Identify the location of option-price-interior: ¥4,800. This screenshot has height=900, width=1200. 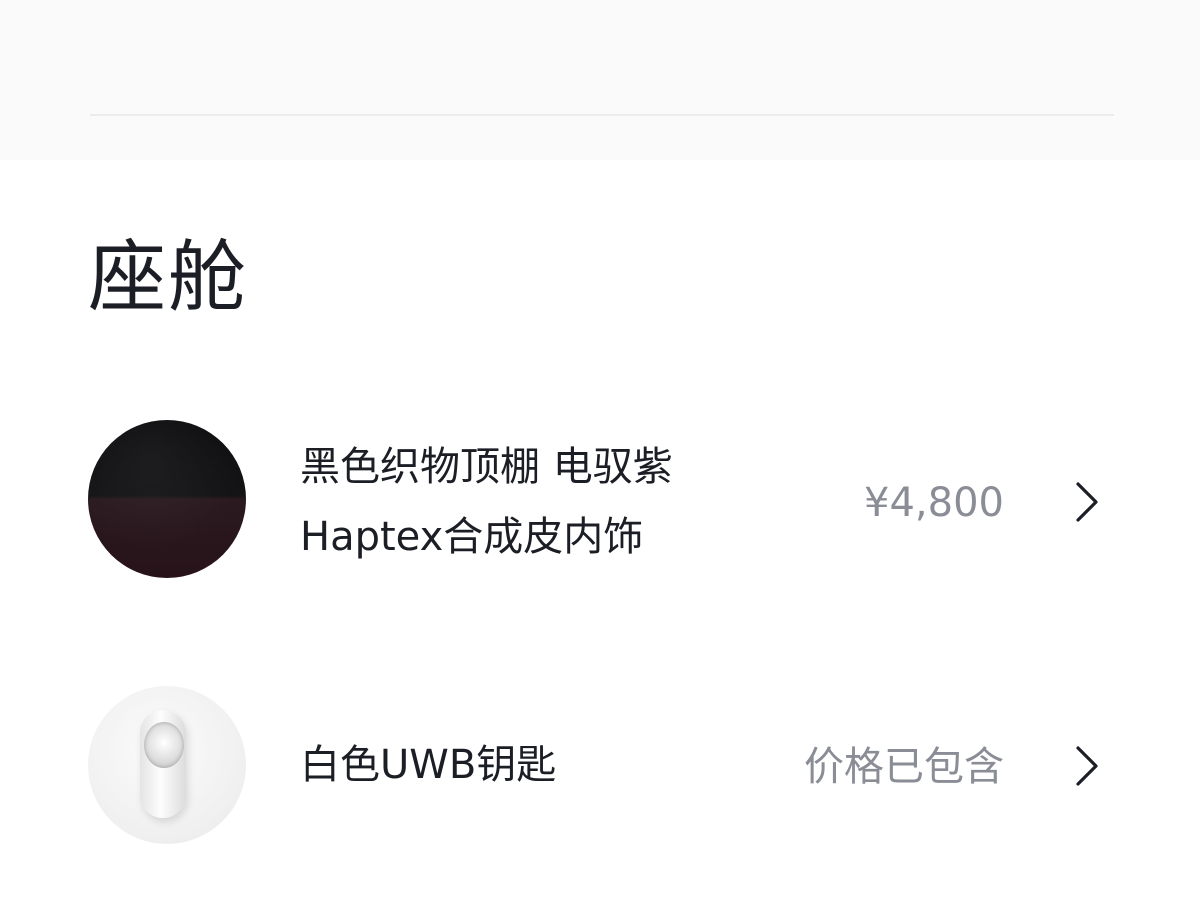
(934, 503).